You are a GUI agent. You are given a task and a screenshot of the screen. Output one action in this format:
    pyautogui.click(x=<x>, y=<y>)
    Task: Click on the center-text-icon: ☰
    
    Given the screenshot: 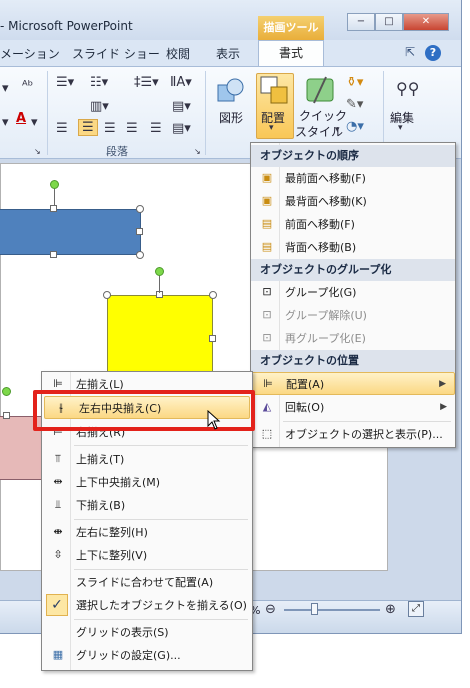 What is the action you would take?
    pyautogui.click(x=88, y=127)
    